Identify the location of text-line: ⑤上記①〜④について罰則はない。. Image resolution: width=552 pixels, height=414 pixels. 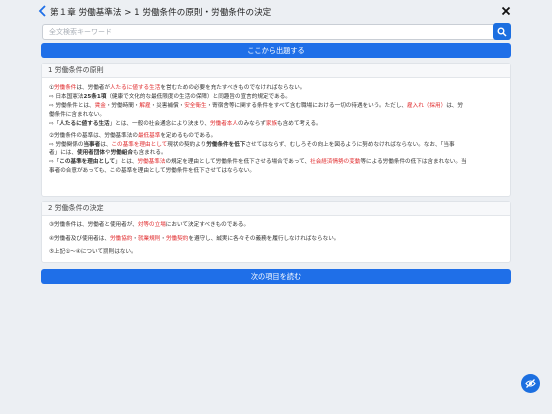
(93, 252).